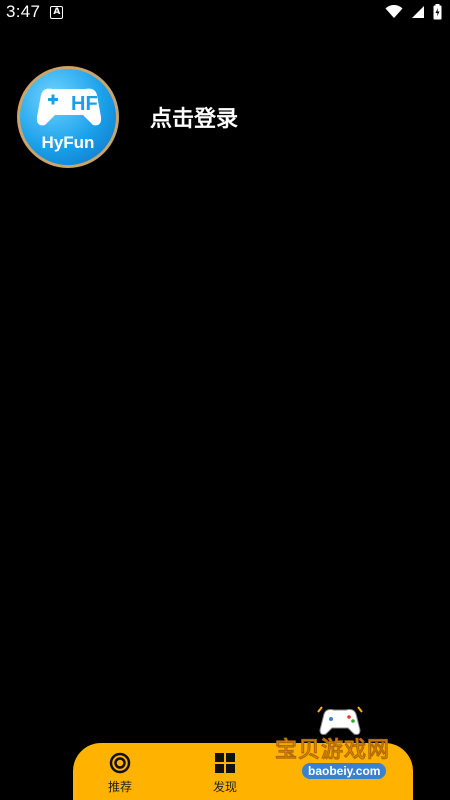 This screenshot has height=800, width=450. I want to click on svg-text: HF, so click(84, 104).